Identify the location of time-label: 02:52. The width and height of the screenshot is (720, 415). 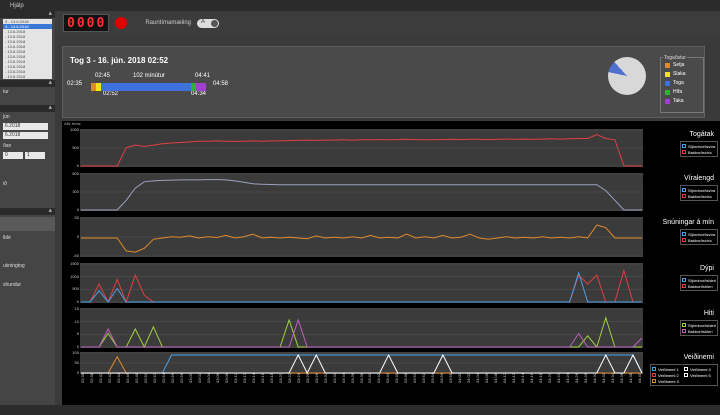
(111, 94).